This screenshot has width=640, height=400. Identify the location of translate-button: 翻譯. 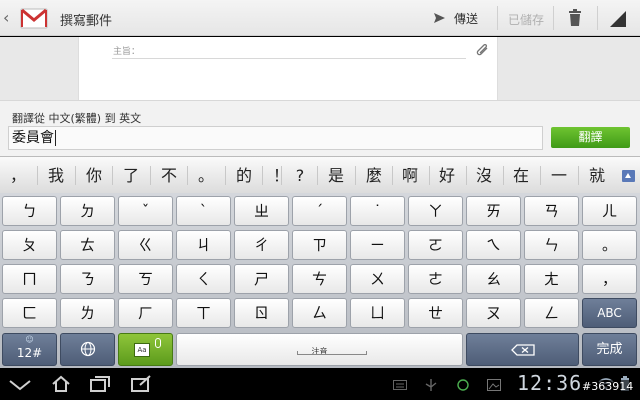
(590, 137).